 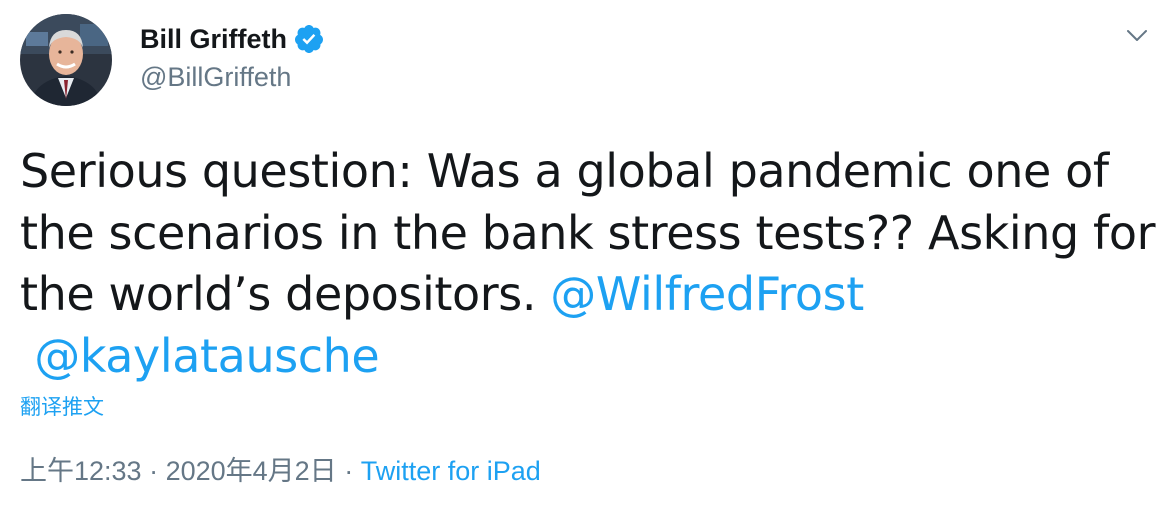 What do you see at coordinates (81, 471) in the screenshot?
I see `tweet-time: 上午12:33` at bounding box center [81, 471].